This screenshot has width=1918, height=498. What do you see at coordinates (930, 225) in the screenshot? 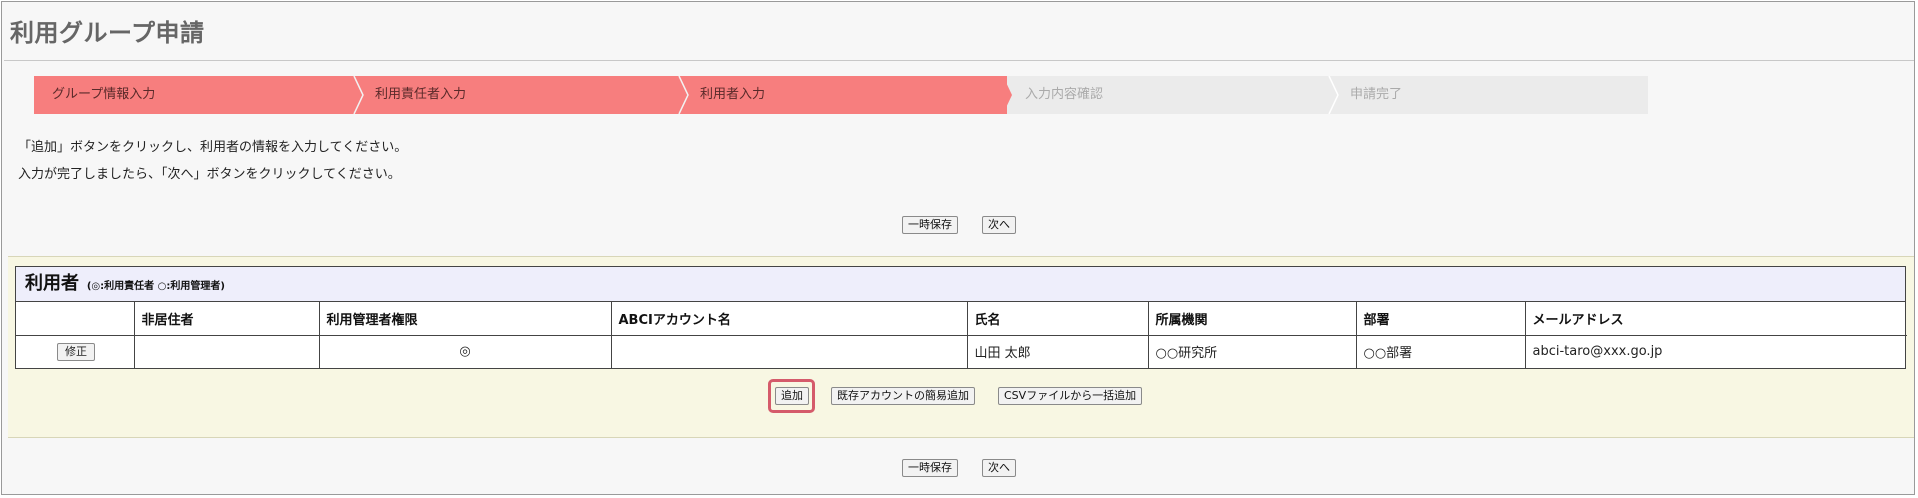
I see `temp-save-button-top: 一時保存` at bounding box center [930, 225].